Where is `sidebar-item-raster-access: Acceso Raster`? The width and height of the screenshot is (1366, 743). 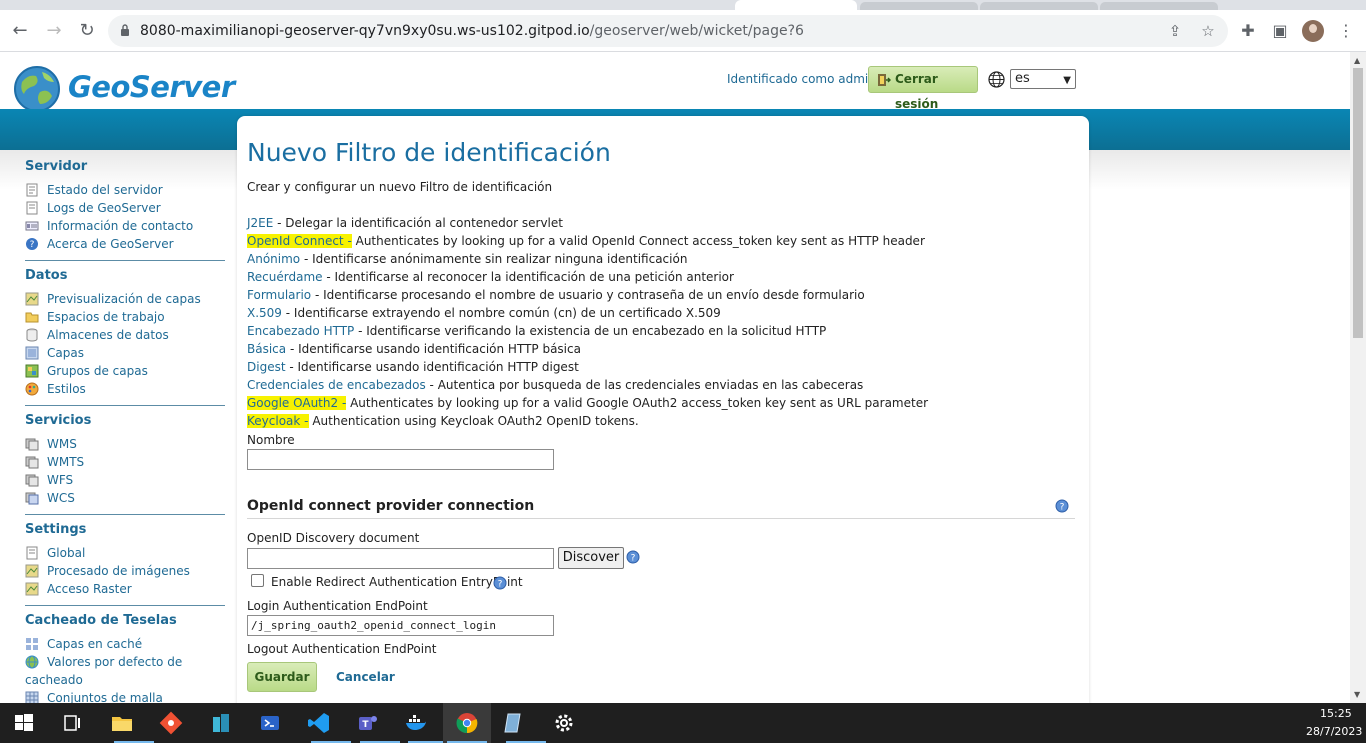
sidebar-item-raster-access: Acceso Raster is located at coordinates (125, 589).